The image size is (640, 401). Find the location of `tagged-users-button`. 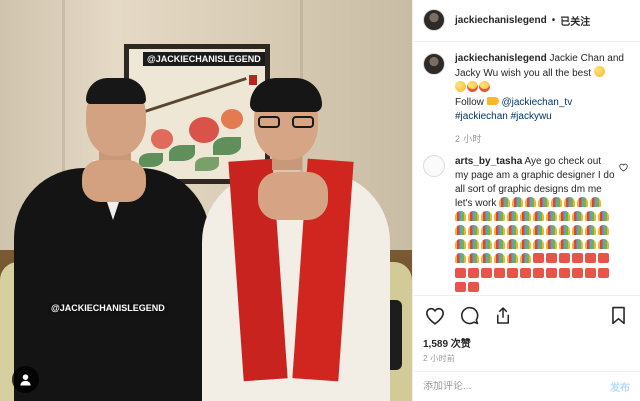

tagged-users-button is located at coordinates (25, 379).